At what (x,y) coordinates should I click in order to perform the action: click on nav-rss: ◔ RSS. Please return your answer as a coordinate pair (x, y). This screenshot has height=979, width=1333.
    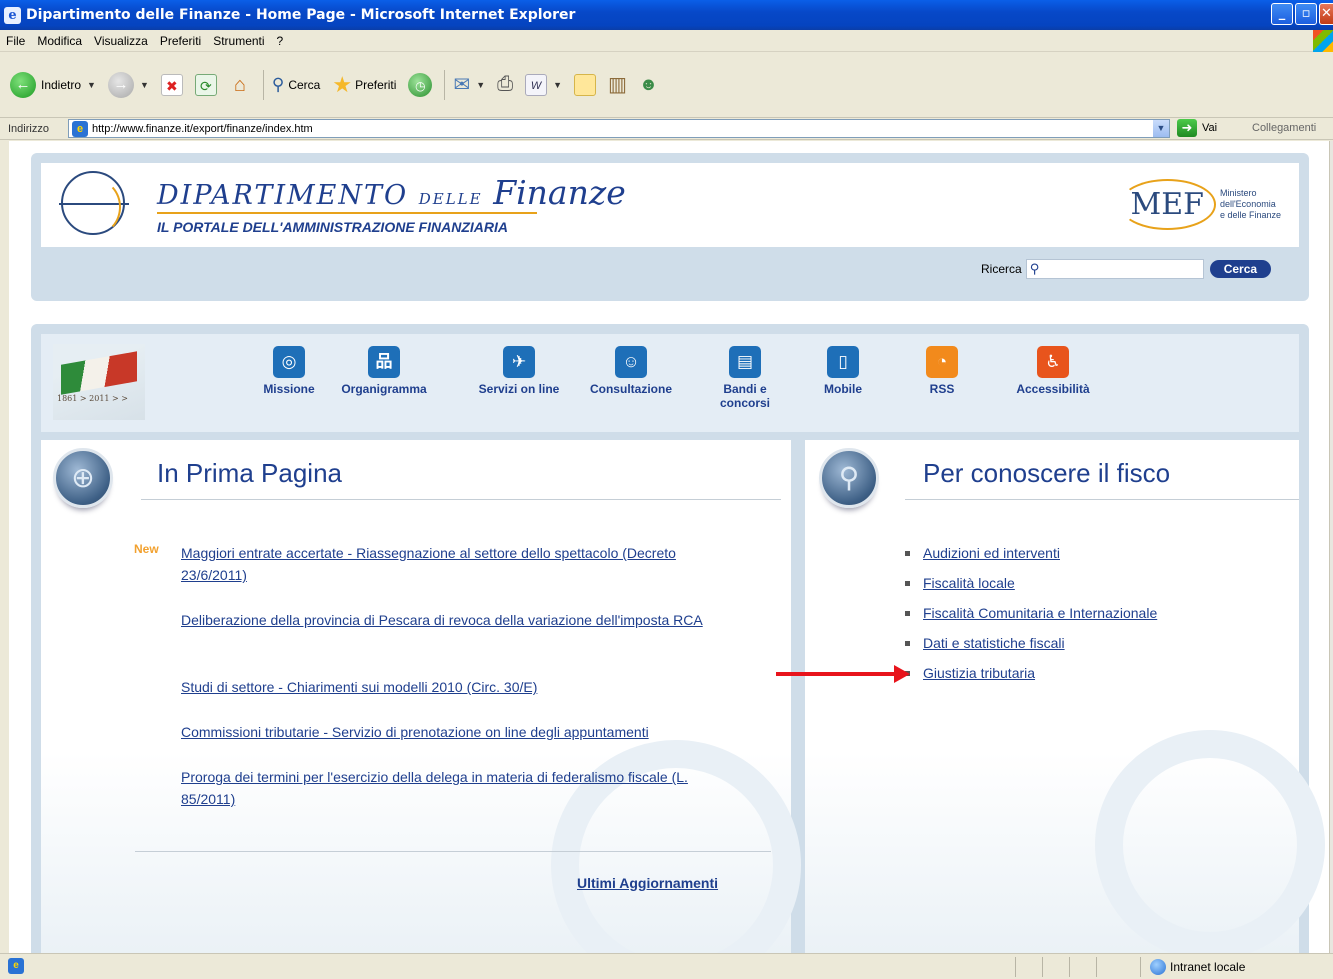
    Looking at the image, I should click on (942, 371).